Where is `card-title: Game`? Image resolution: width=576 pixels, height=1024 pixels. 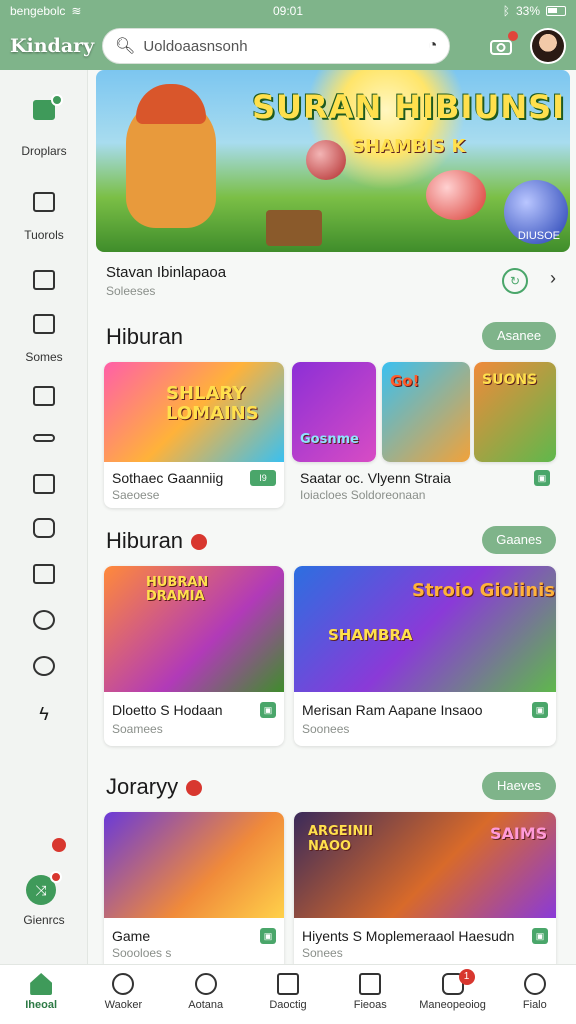 card-title: Game is located at coordinates (131, 936).